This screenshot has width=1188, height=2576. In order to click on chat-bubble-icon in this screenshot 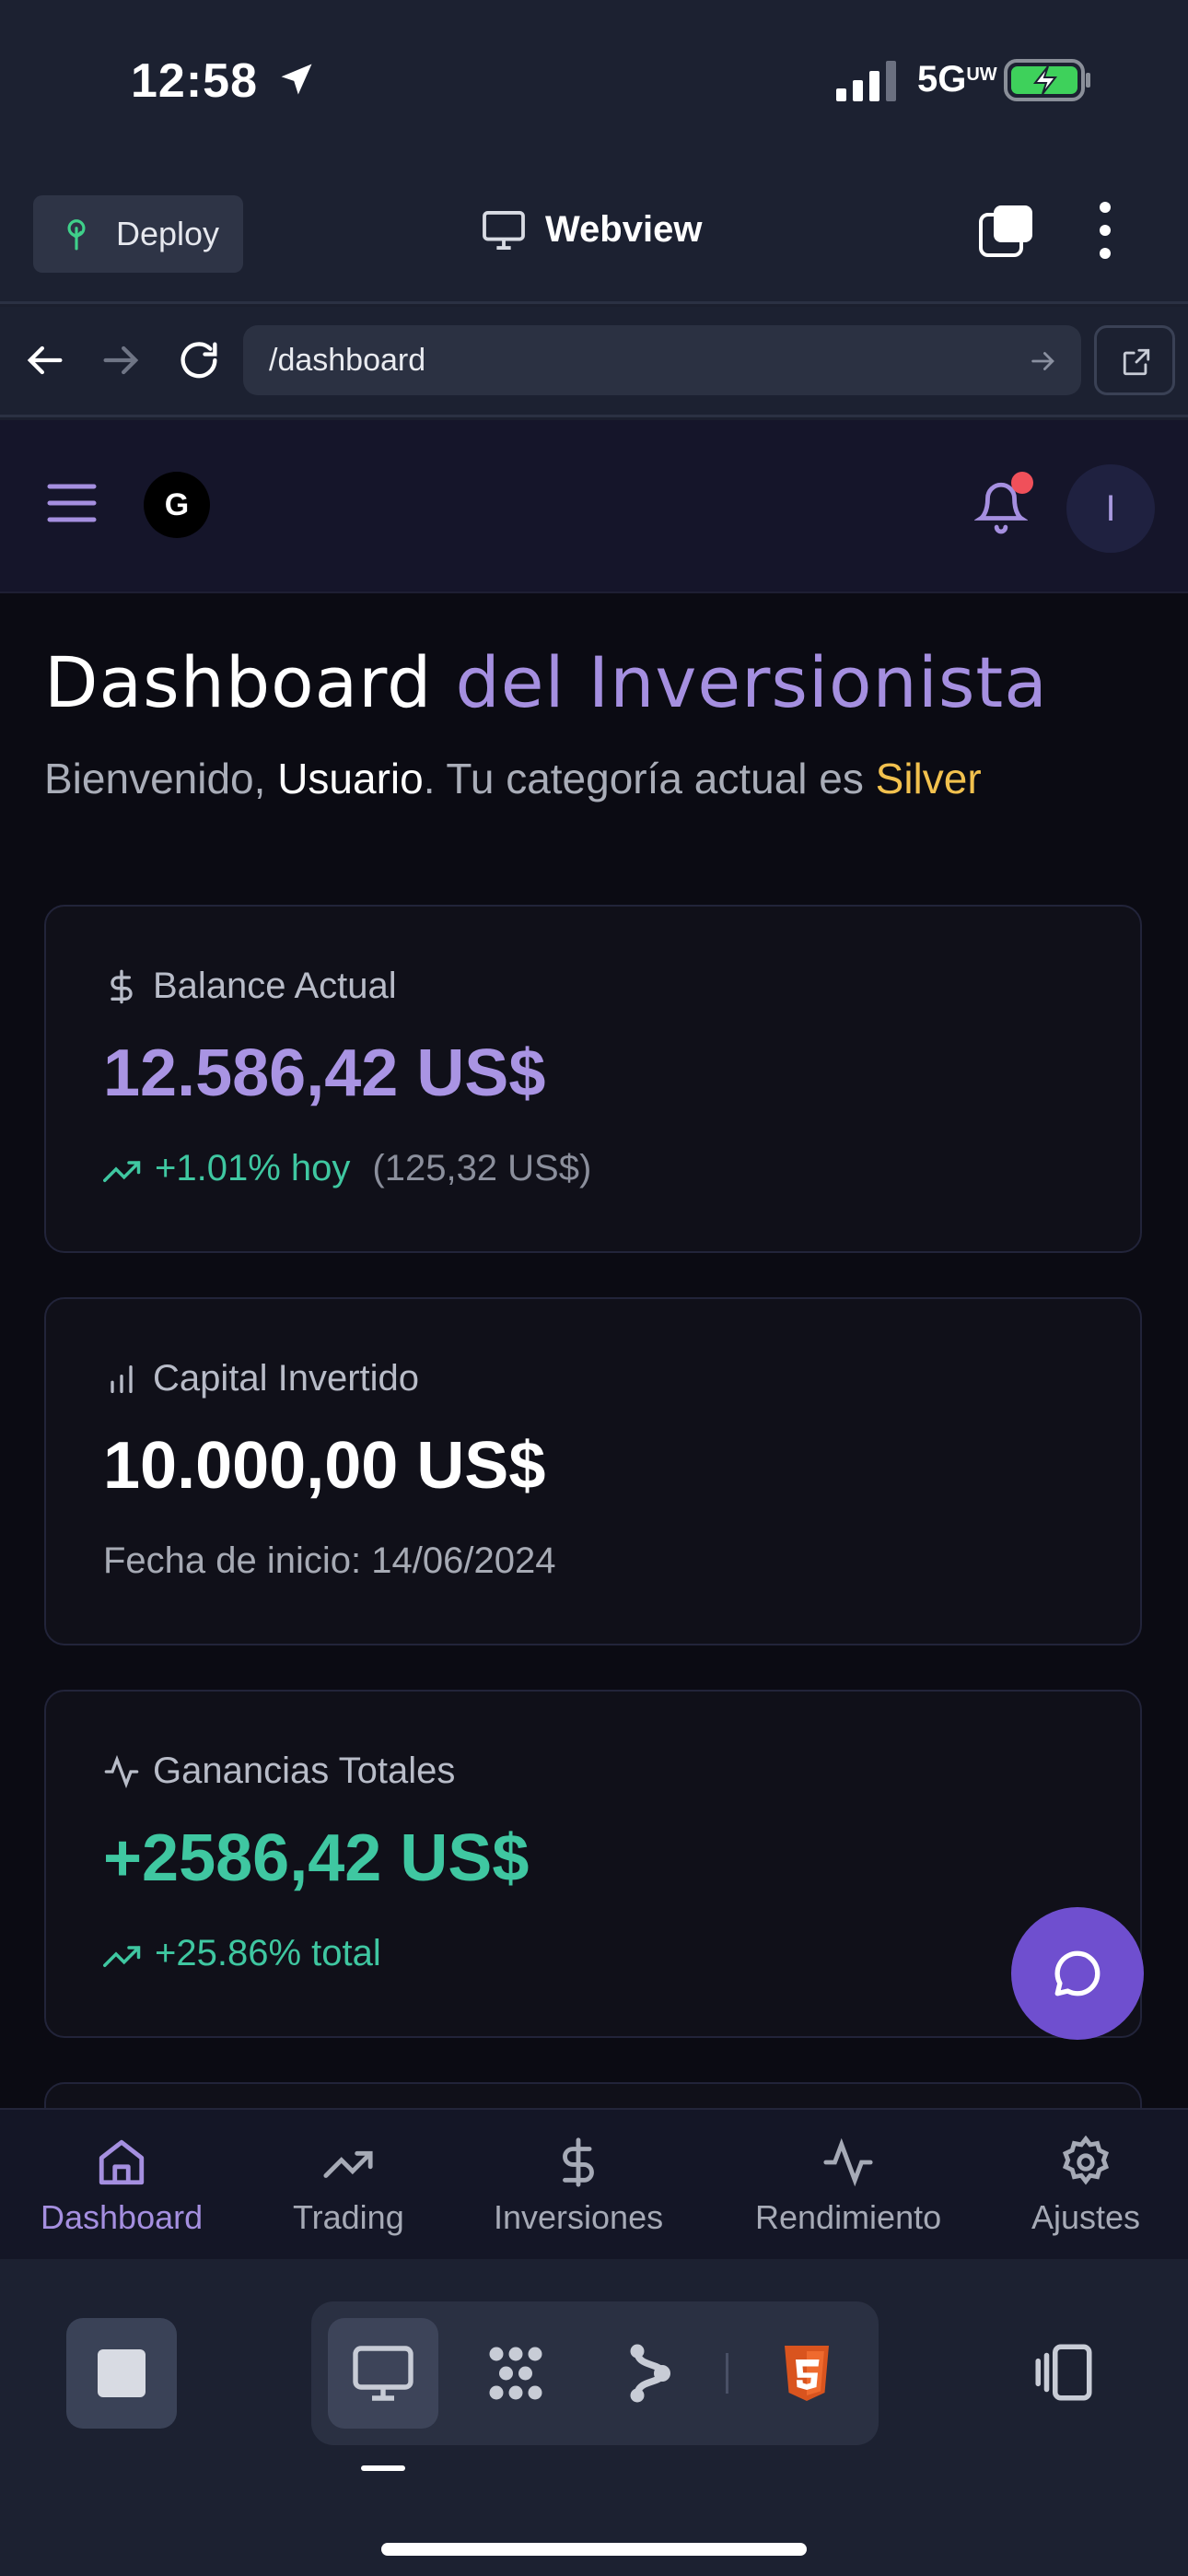, I will do `click(1077, 1973)`.